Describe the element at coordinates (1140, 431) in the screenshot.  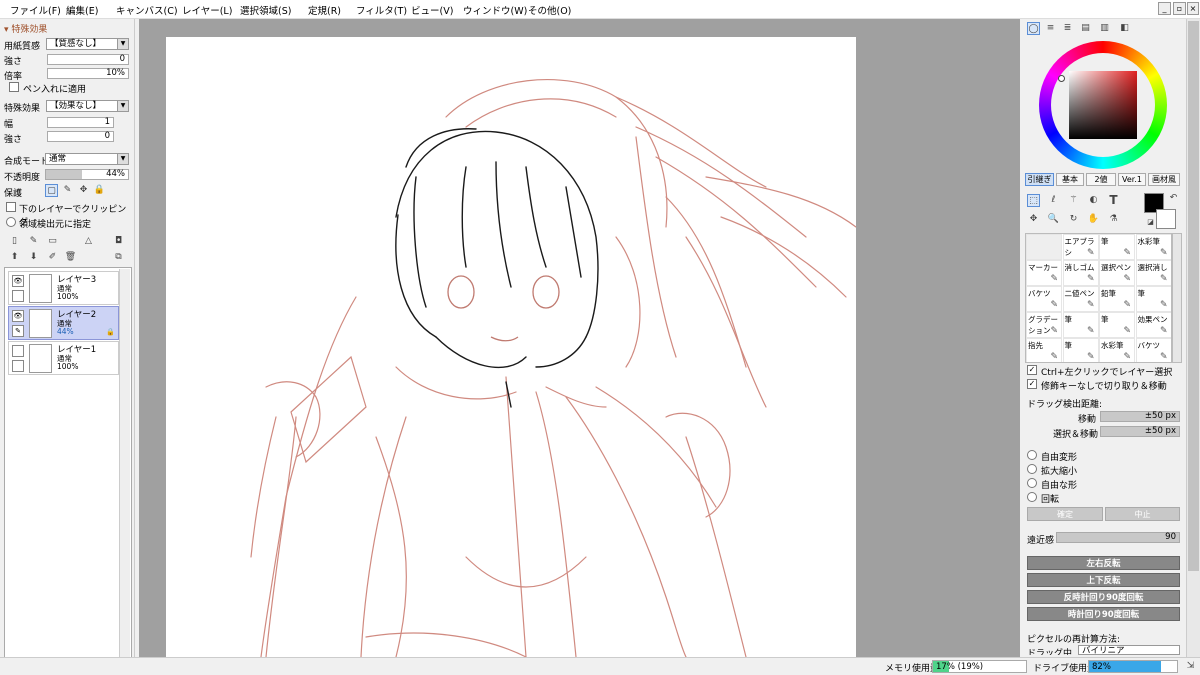
I see `select-move-distance-slider: ±50 px` at that location.